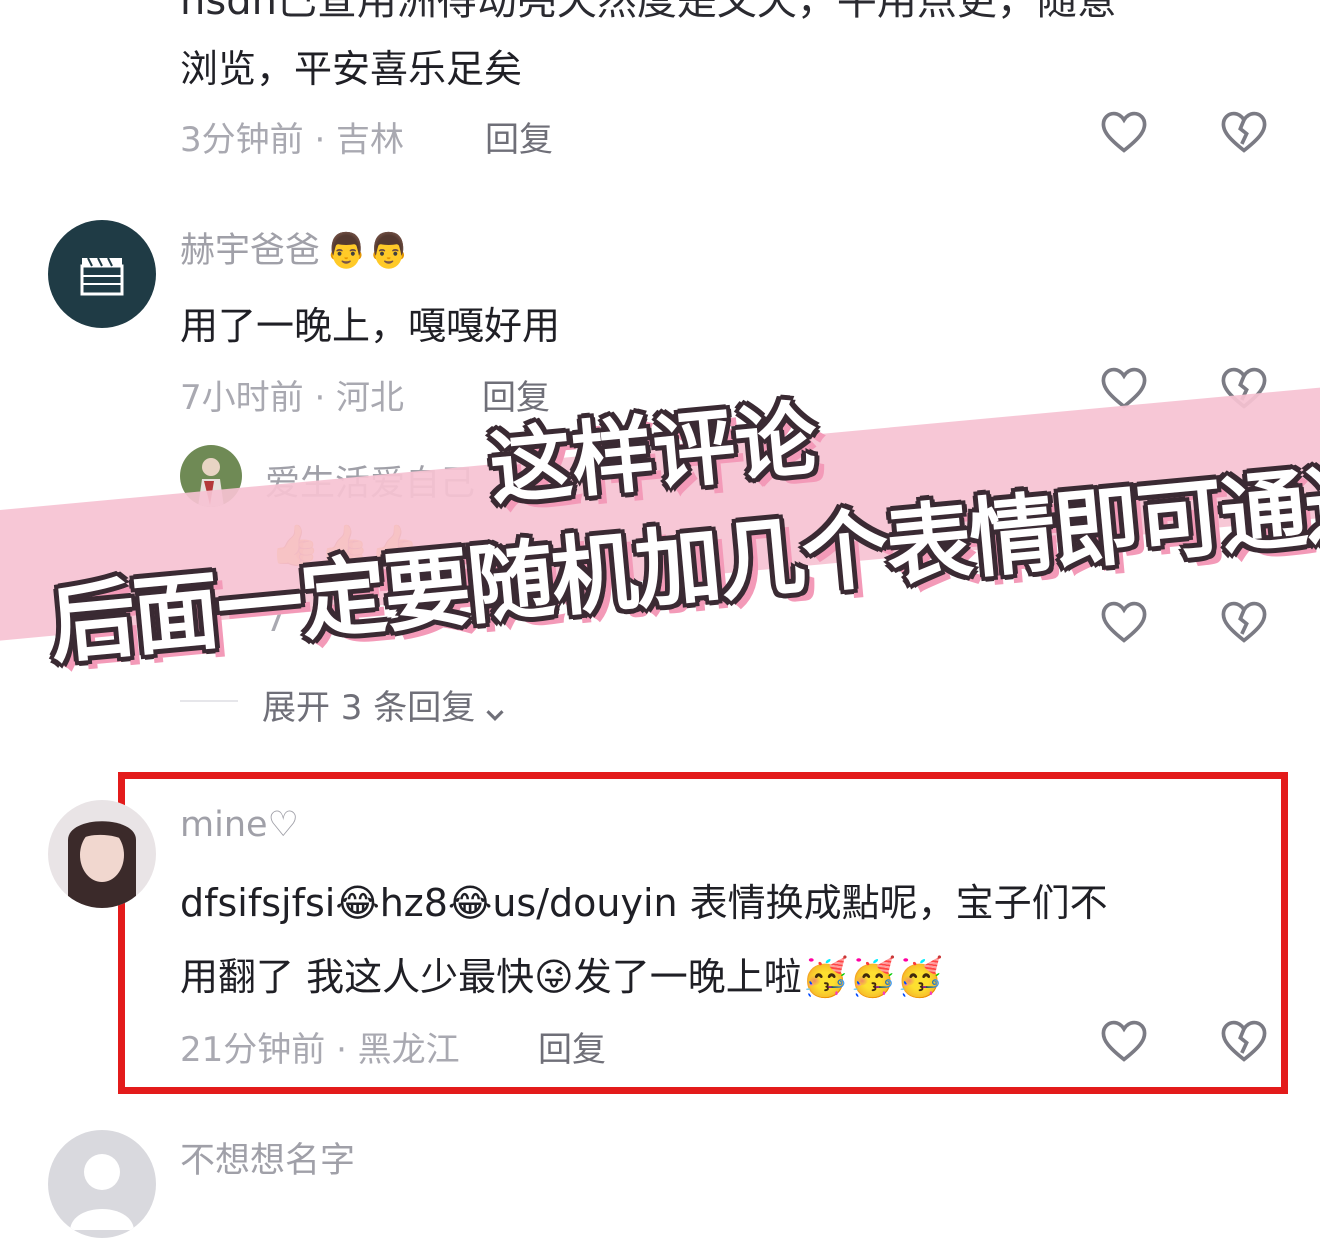 The image size is (1320, 1238). What do you see at coordinates (320, 1050) in the screenshot?
I see `comment-time-location: 21分钟前 · 黑龙江` at bounding box center [320, 1050].